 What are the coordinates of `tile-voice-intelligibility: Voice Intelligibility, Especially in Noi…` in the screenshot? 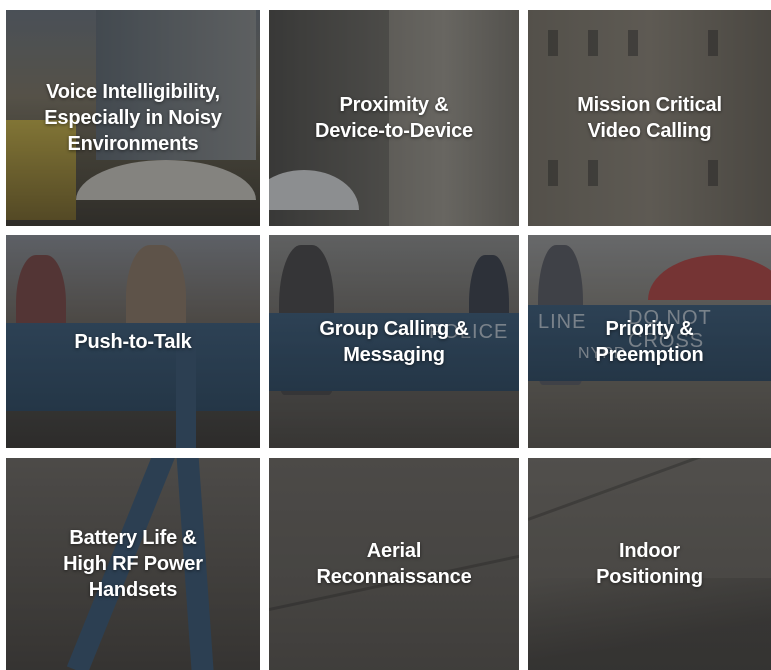 It's located at (133, 118).